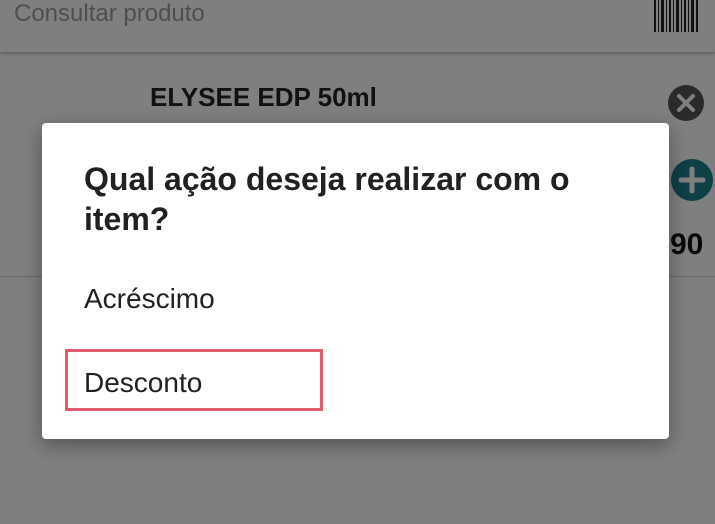 This screenshot has height=524, width=715. What do you see at coordinates (194, 380) in the screenshot?
I see `highlight-box` at bounding box center [194, 380].